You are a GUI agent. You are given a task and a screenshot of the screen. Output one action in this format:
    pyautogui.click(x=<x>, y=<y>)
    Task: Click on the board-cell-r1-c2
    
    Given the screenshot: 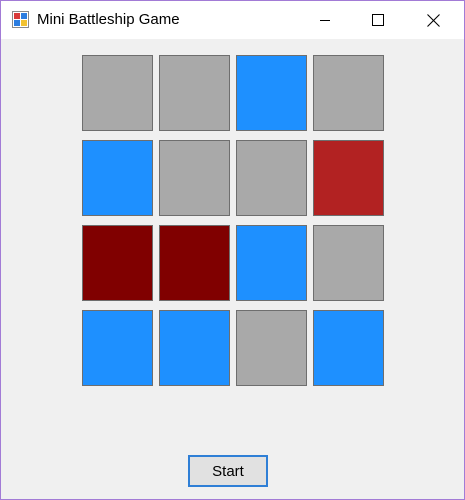 What is the action you would take?
    pyautogui.click(x=194, y=93)
    